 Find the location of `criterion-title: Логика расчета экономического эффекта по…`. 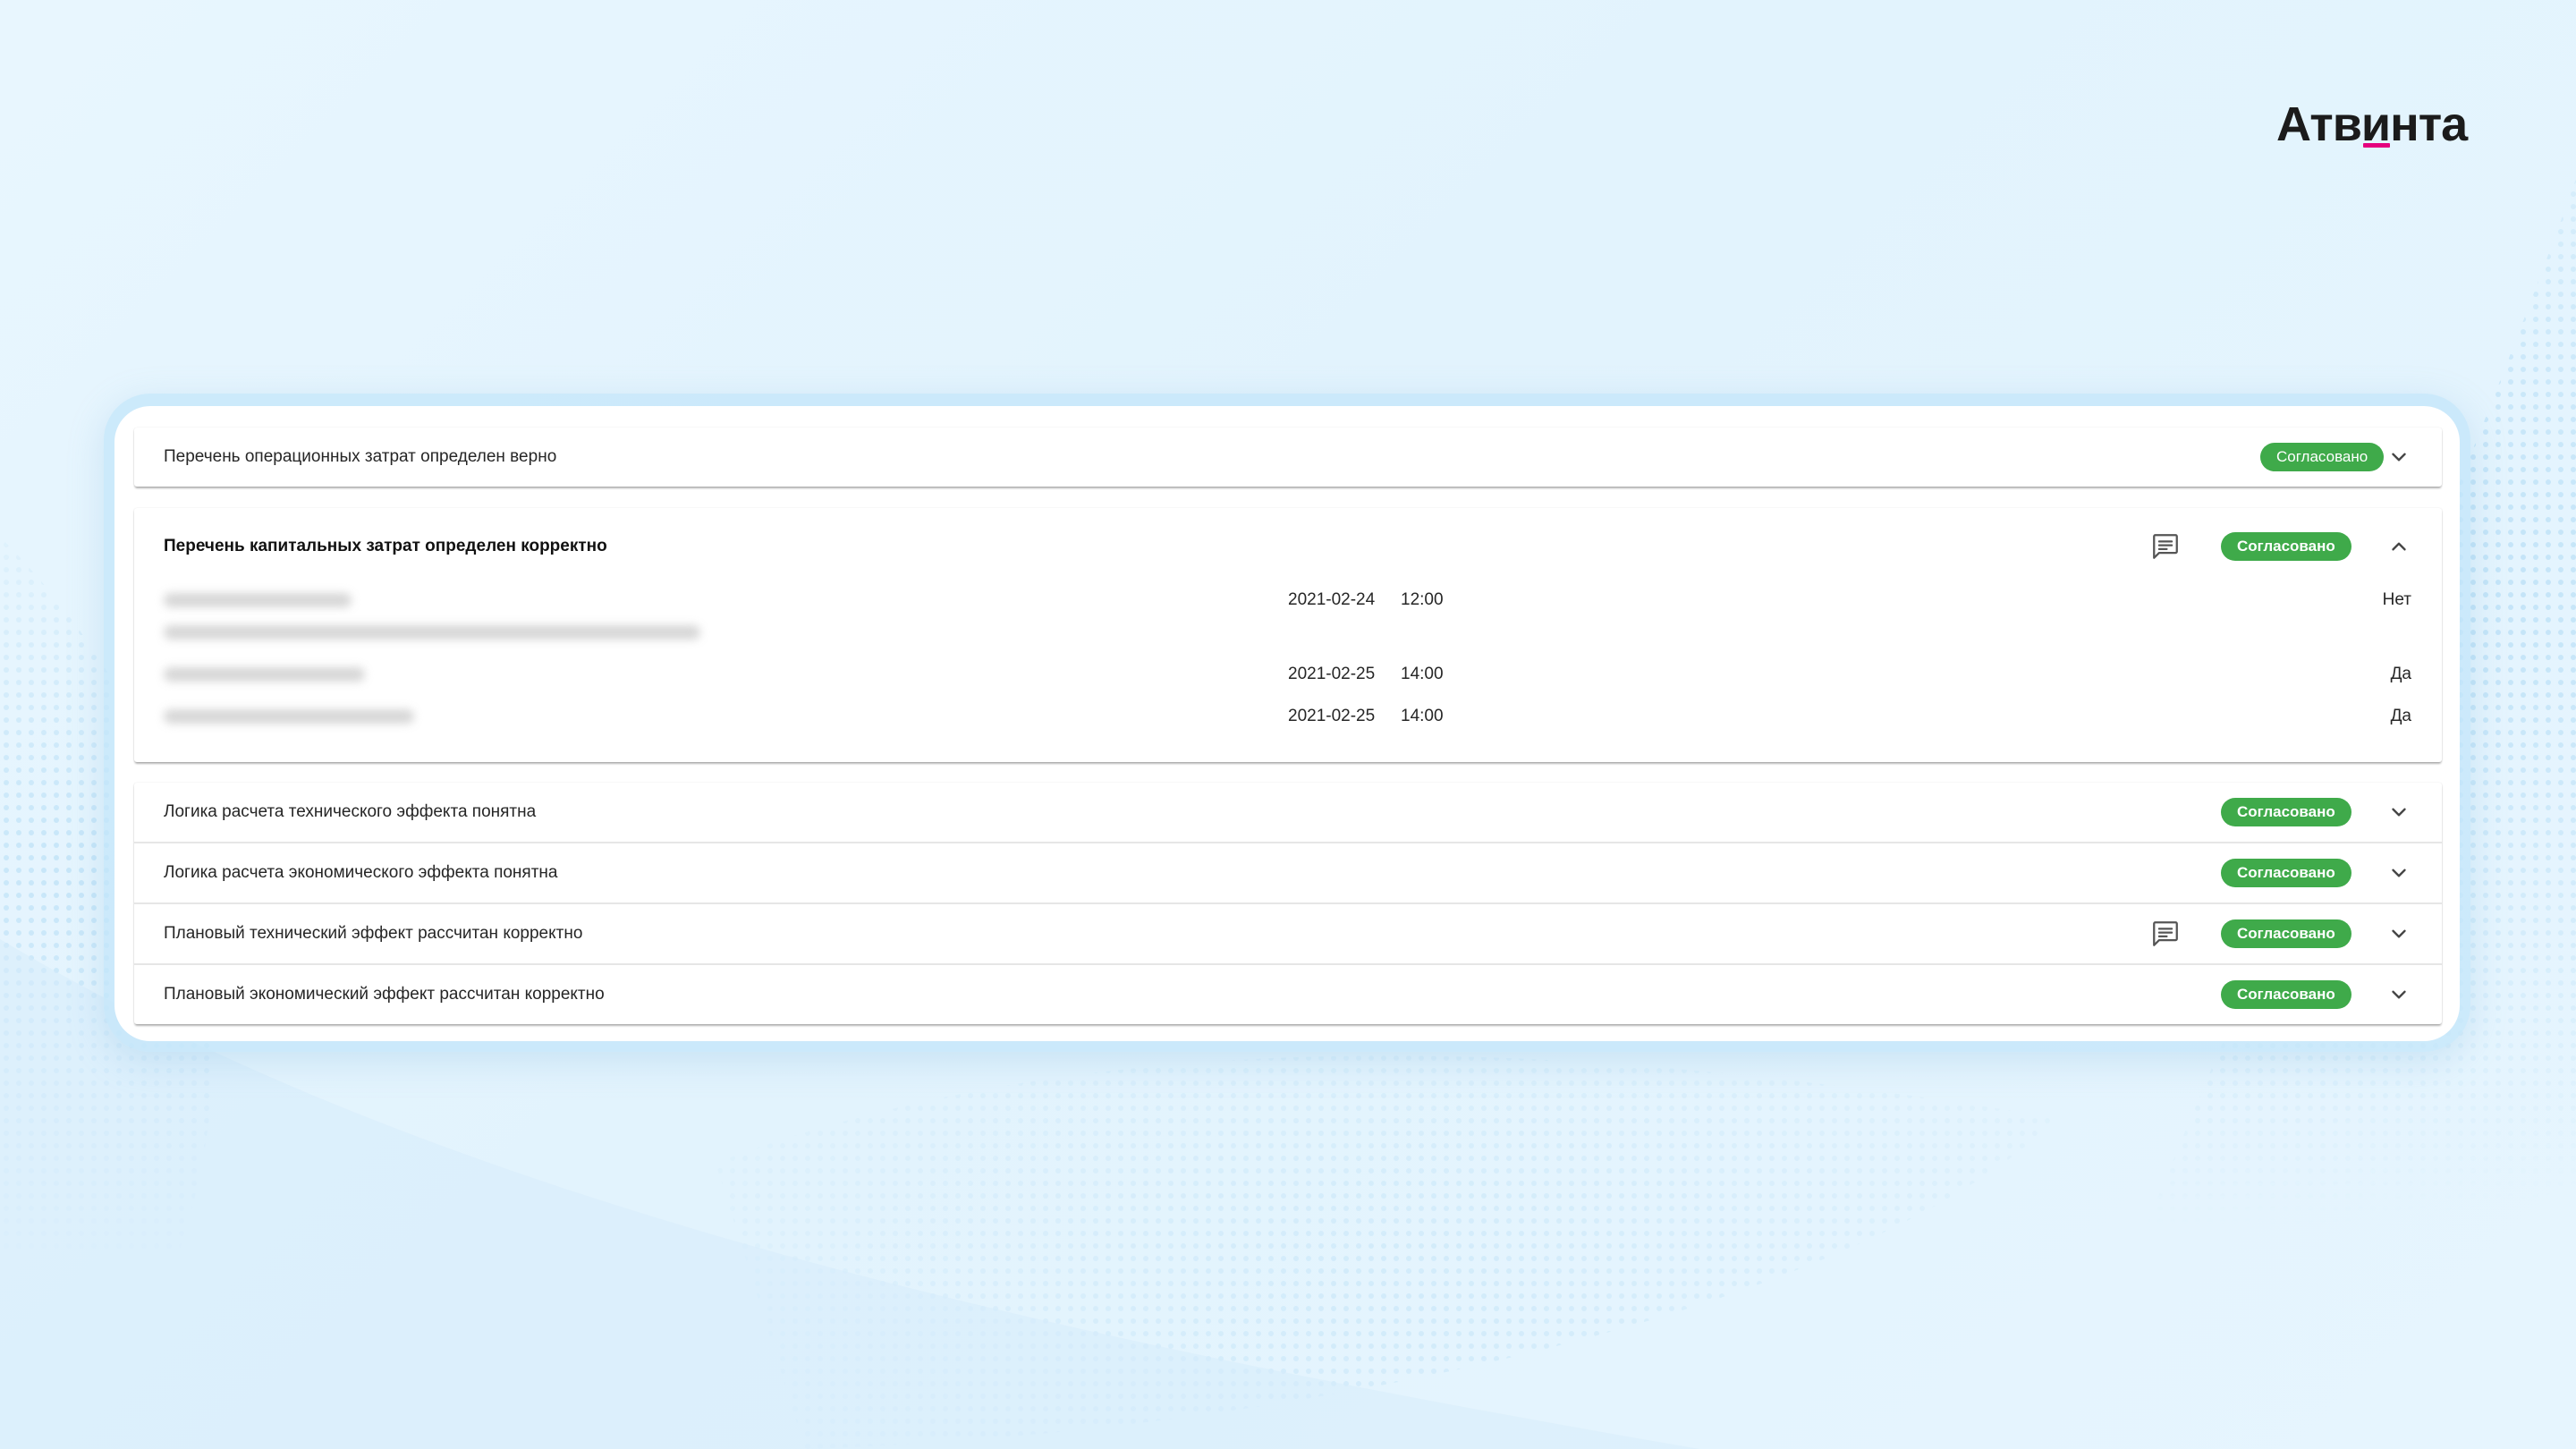

criterion-title: Логика расчета экономического эффекта по… is located at coordinates (361, 872).